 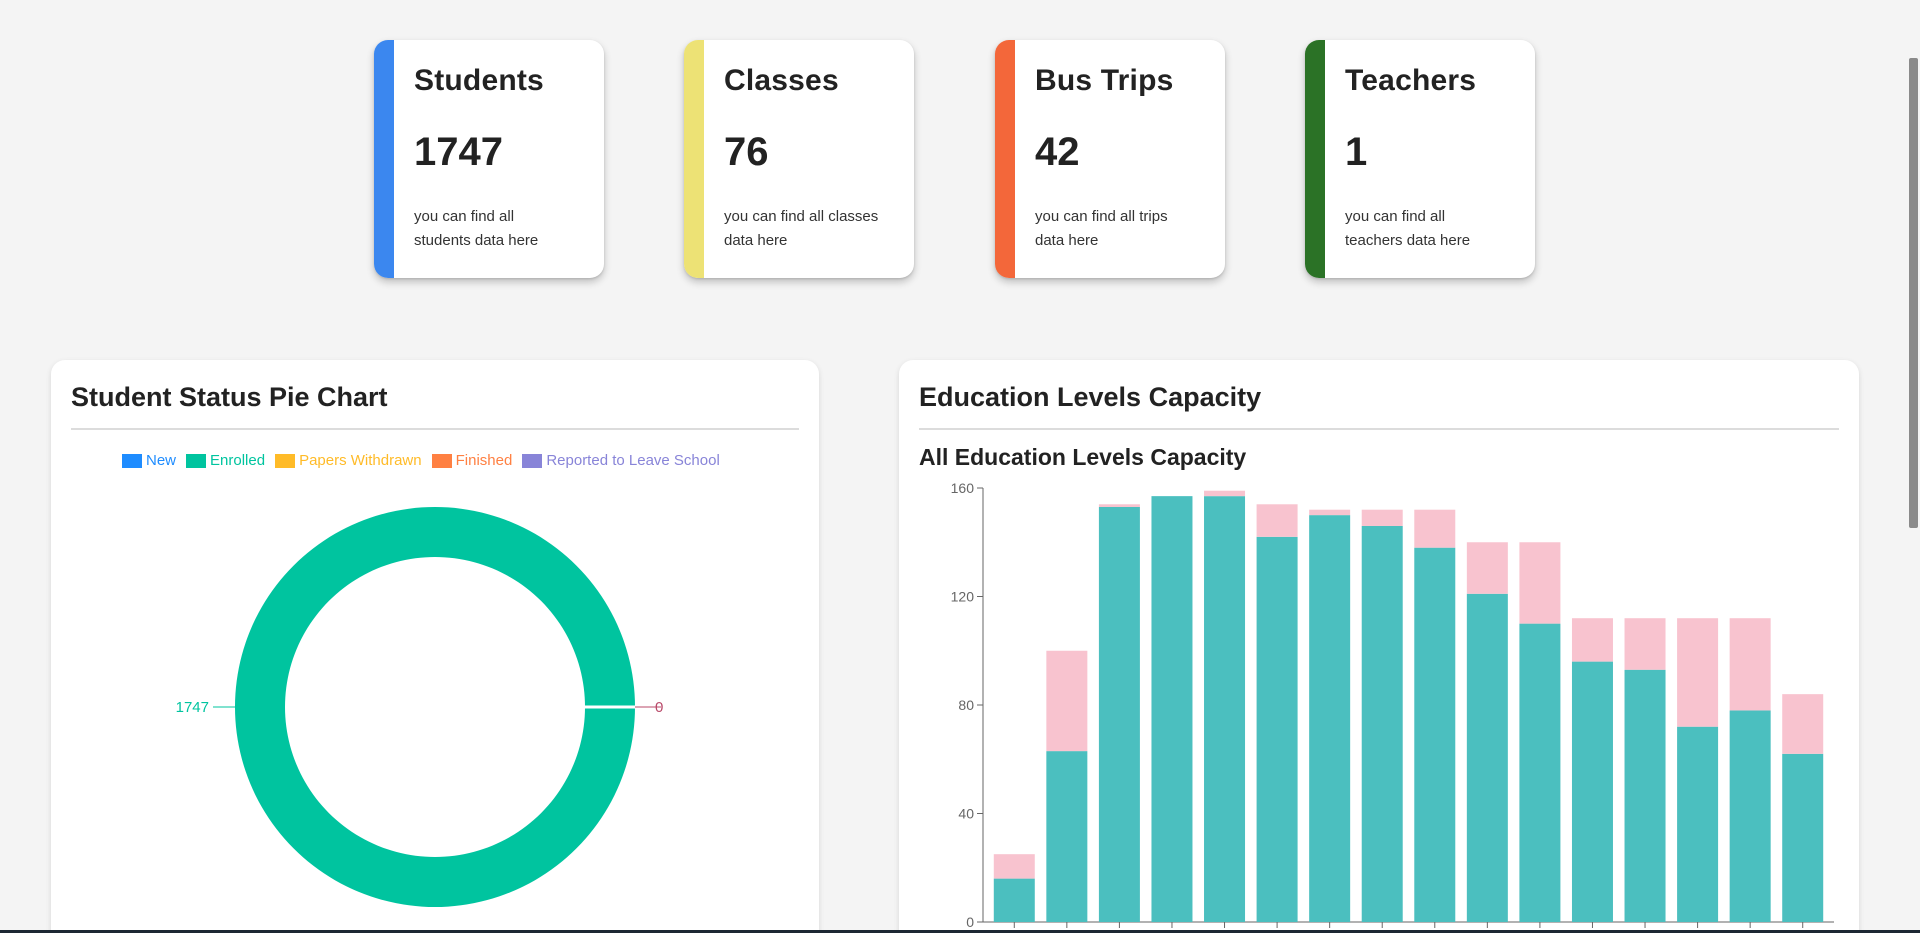 I want to click on y-tick-label: 80, so click(x=966, y=705).